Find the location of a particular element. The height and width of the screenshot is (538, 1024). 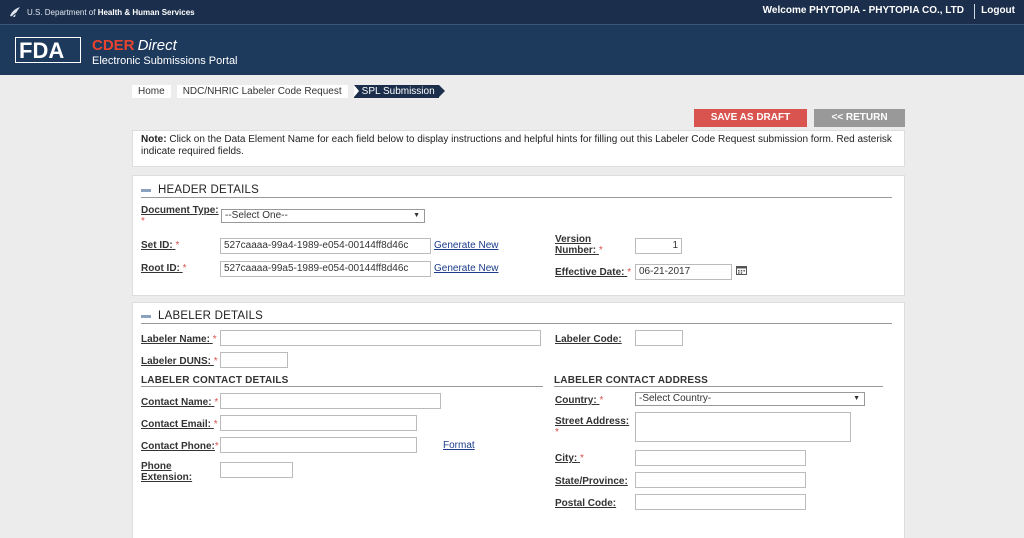

city-field is located at coordinates (720, 458).